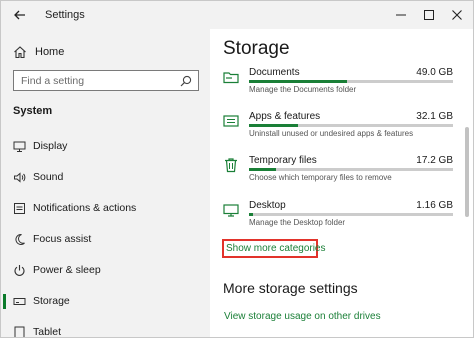  Describe the element at coordinates (62, 239) in the screenshot. I see `sidebar-item-label: Focus assist` at that location.